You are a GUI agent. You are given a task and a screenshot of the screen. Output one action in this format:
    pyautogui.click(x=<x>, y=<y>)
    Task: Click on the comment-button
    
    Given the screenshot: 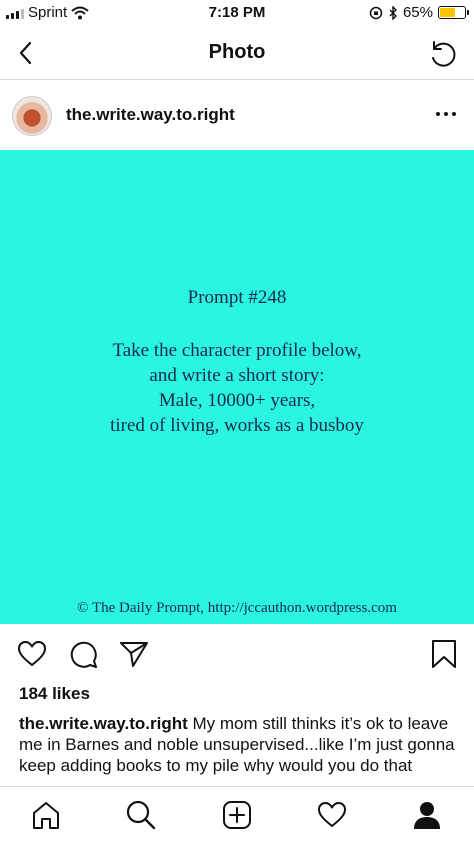 What is the action you would take?
    pyautogui.click(x=84, y=654)
    